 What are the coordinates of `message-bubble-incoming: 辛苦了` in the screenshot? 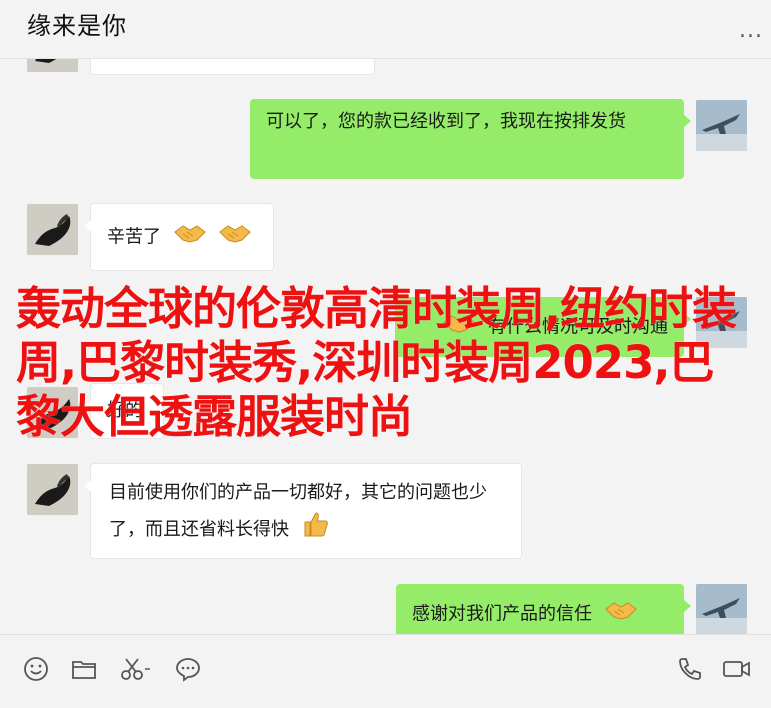 It's located at (179, 237).